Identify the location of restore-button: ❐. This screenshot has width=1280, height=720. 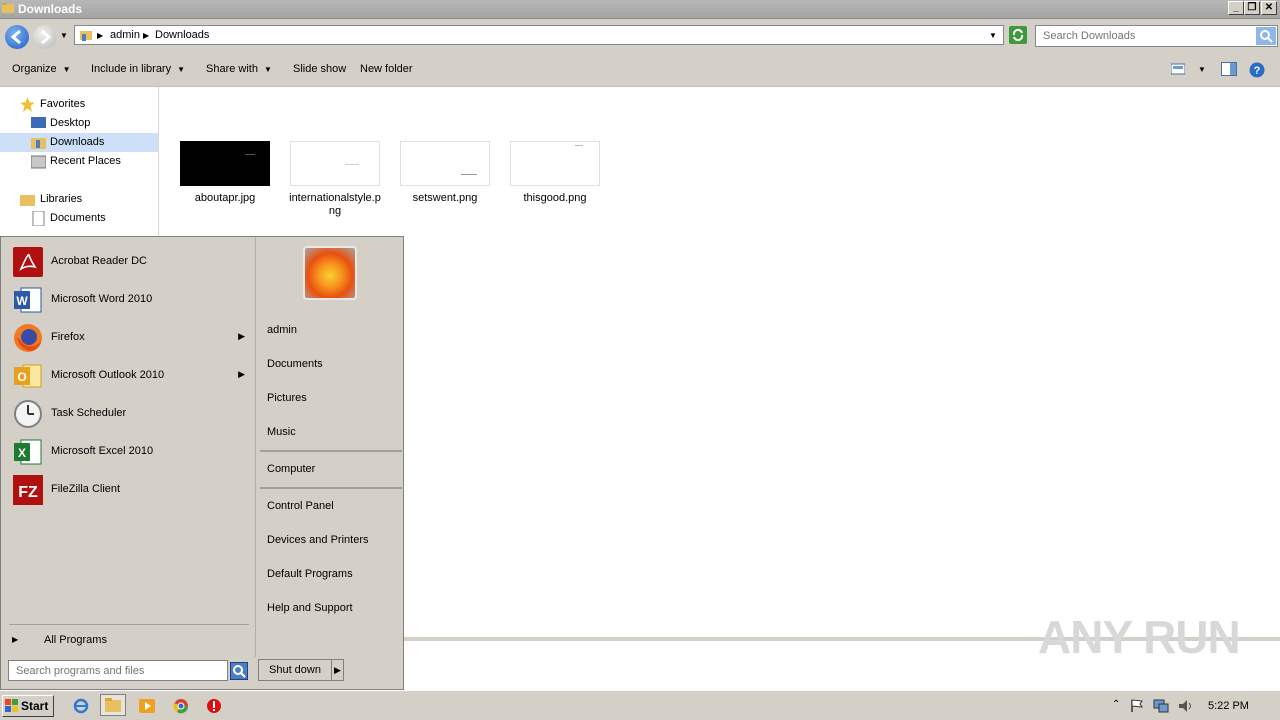
(1252, 8).